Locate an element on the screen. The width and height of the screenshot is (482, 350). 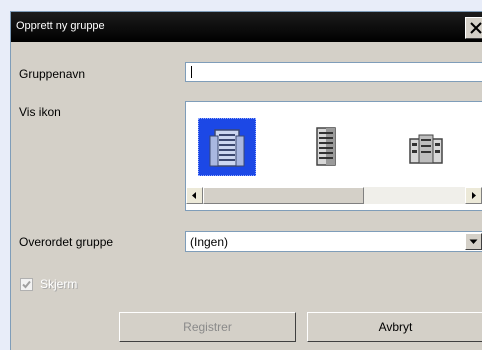
screen-checkbox is located at coordinates (26, 284).